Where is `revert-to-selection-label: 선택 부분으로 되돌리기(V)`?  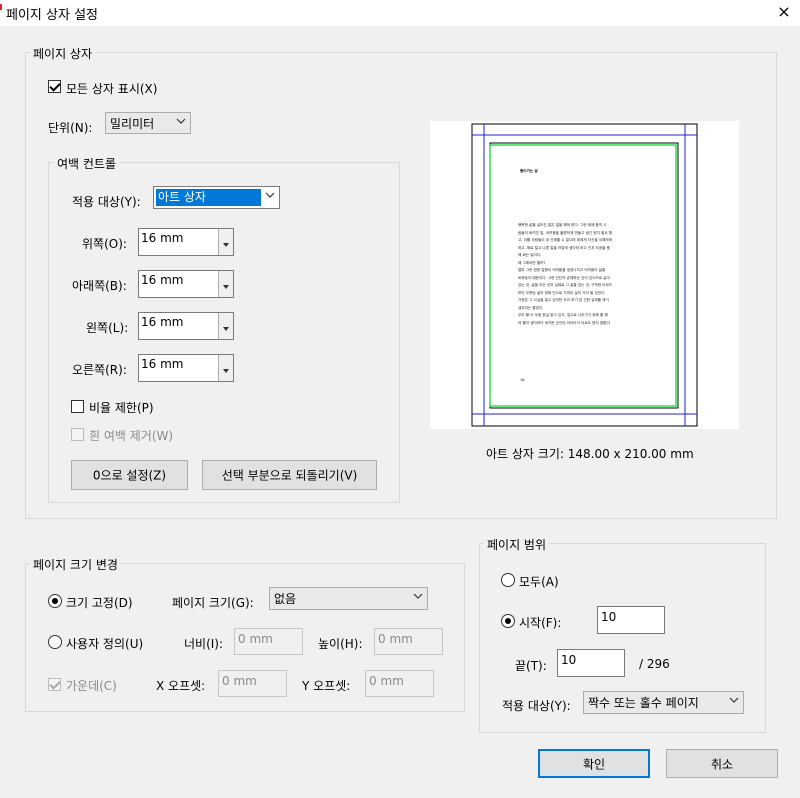
revert-to-selection-label: 선택 부분으로 되돌리기(V) is located at coordinates (289, 475).